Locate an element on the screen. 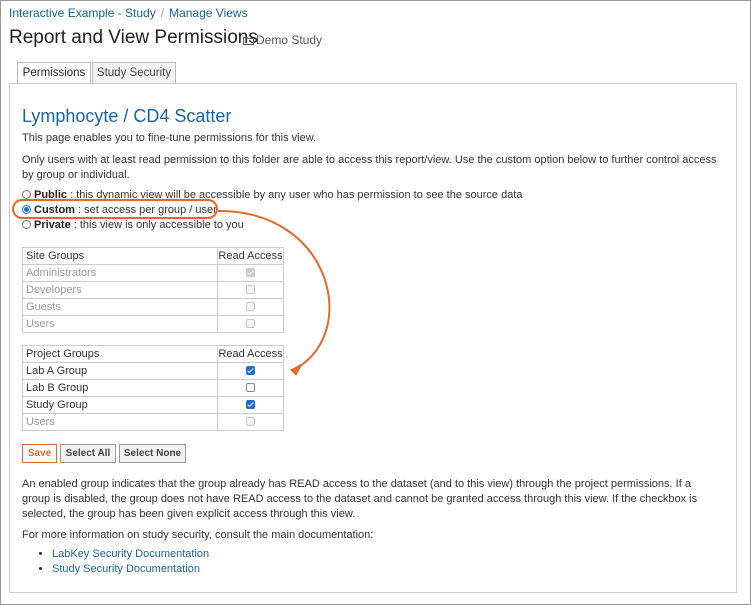 This screenshot has height=605, width=751. option-label: Private is located at coordinates (52, 225).